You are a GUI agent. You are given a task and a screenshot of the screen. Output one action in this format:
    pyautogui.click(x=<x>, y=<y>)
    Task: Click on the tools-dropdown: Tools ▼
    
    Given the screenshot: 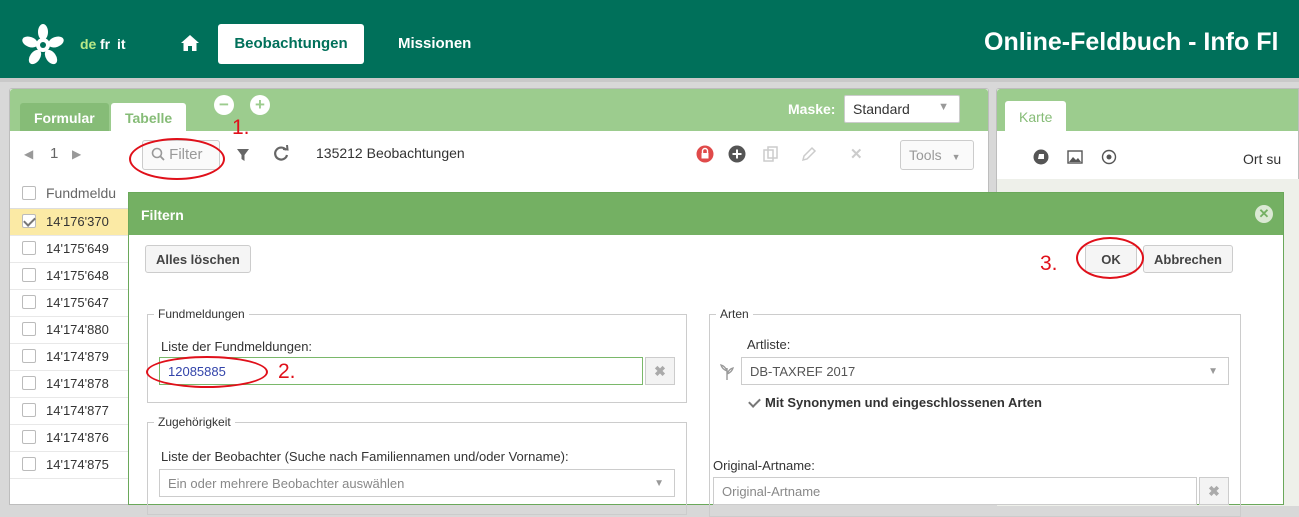 What is the action you would take?
    pyautogui.click(x=937, y=155)
    